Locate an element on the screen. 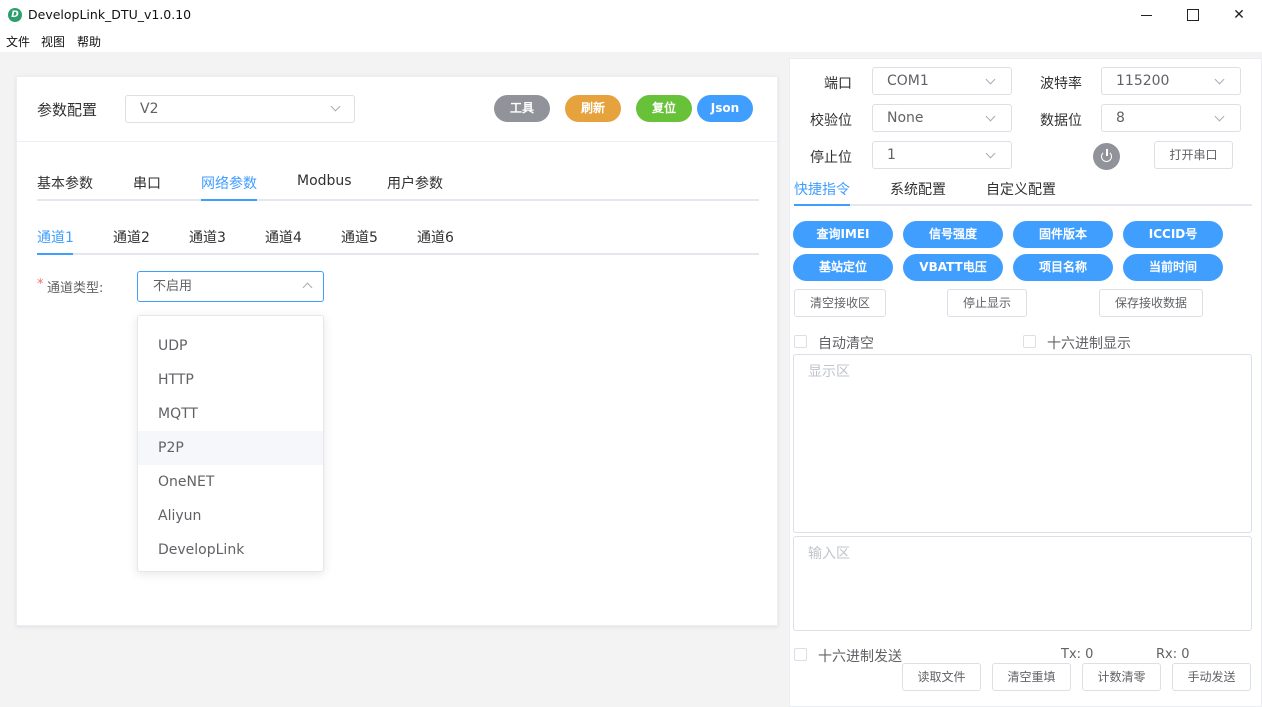 This screenshot has width=1262, height=707. active-channel-indicator is located at coordinates (55, 254).